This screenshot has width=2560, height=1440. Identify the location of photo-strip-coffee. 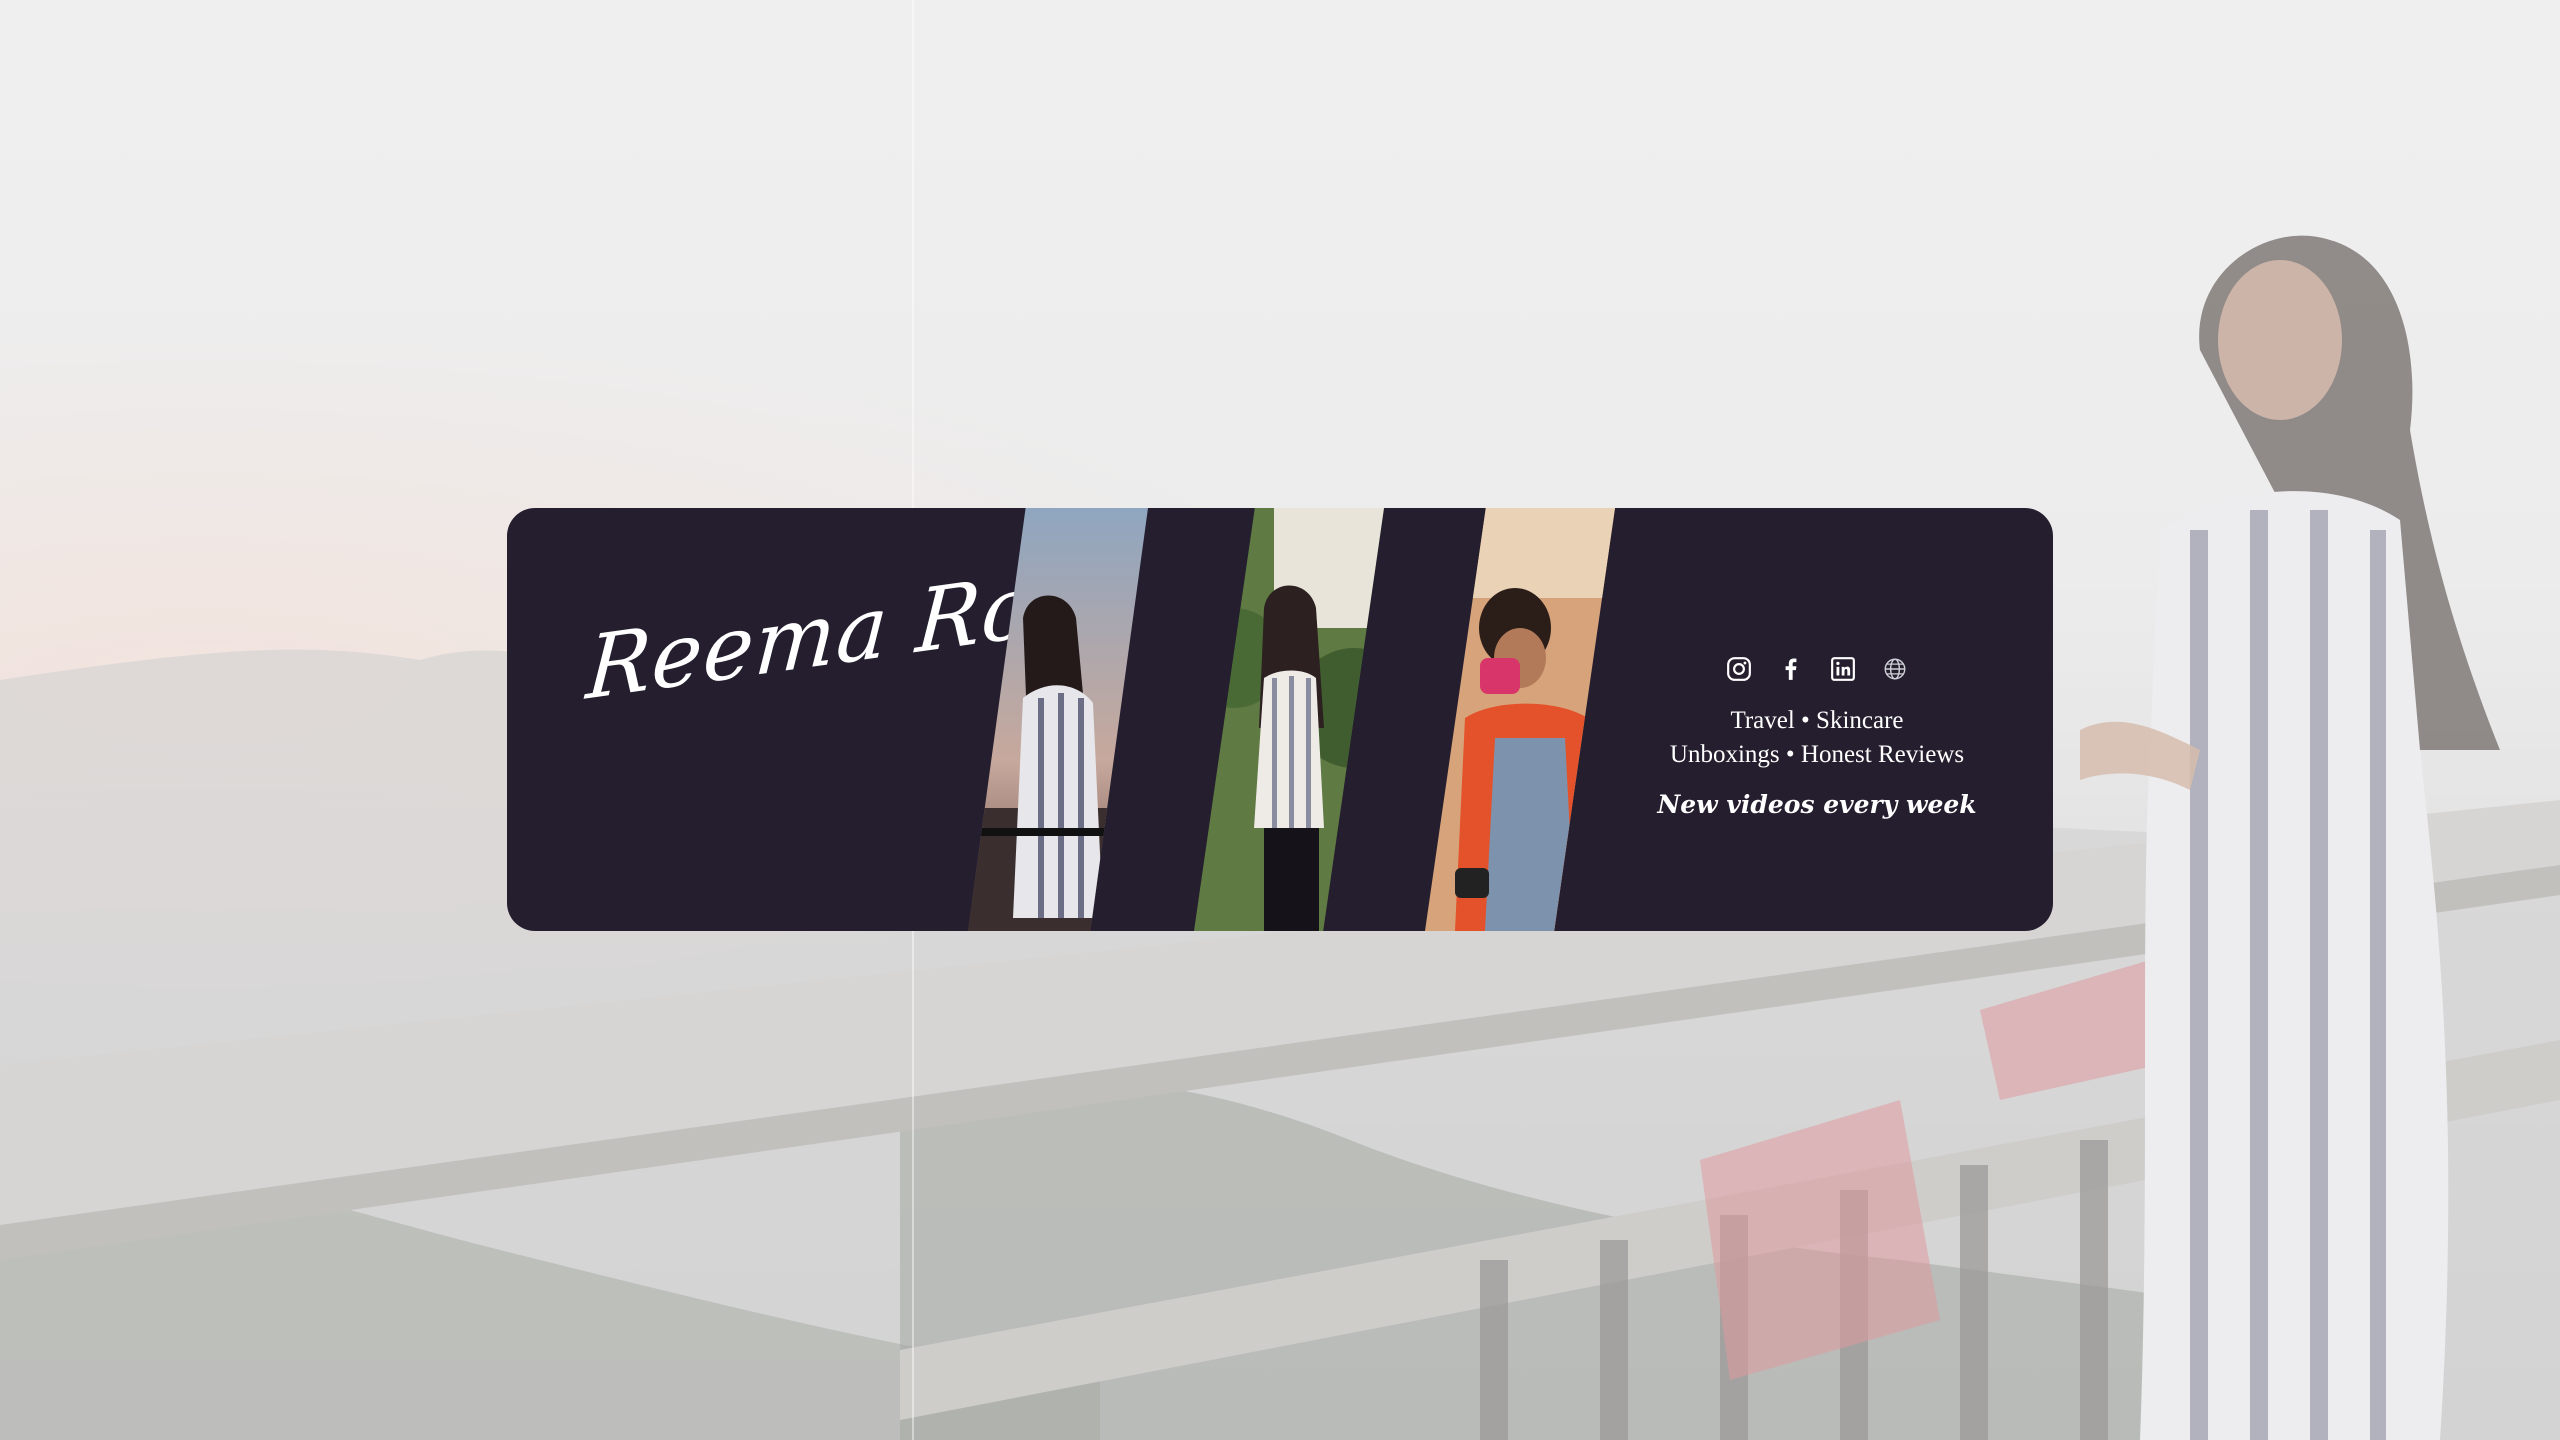
(1520, 719).